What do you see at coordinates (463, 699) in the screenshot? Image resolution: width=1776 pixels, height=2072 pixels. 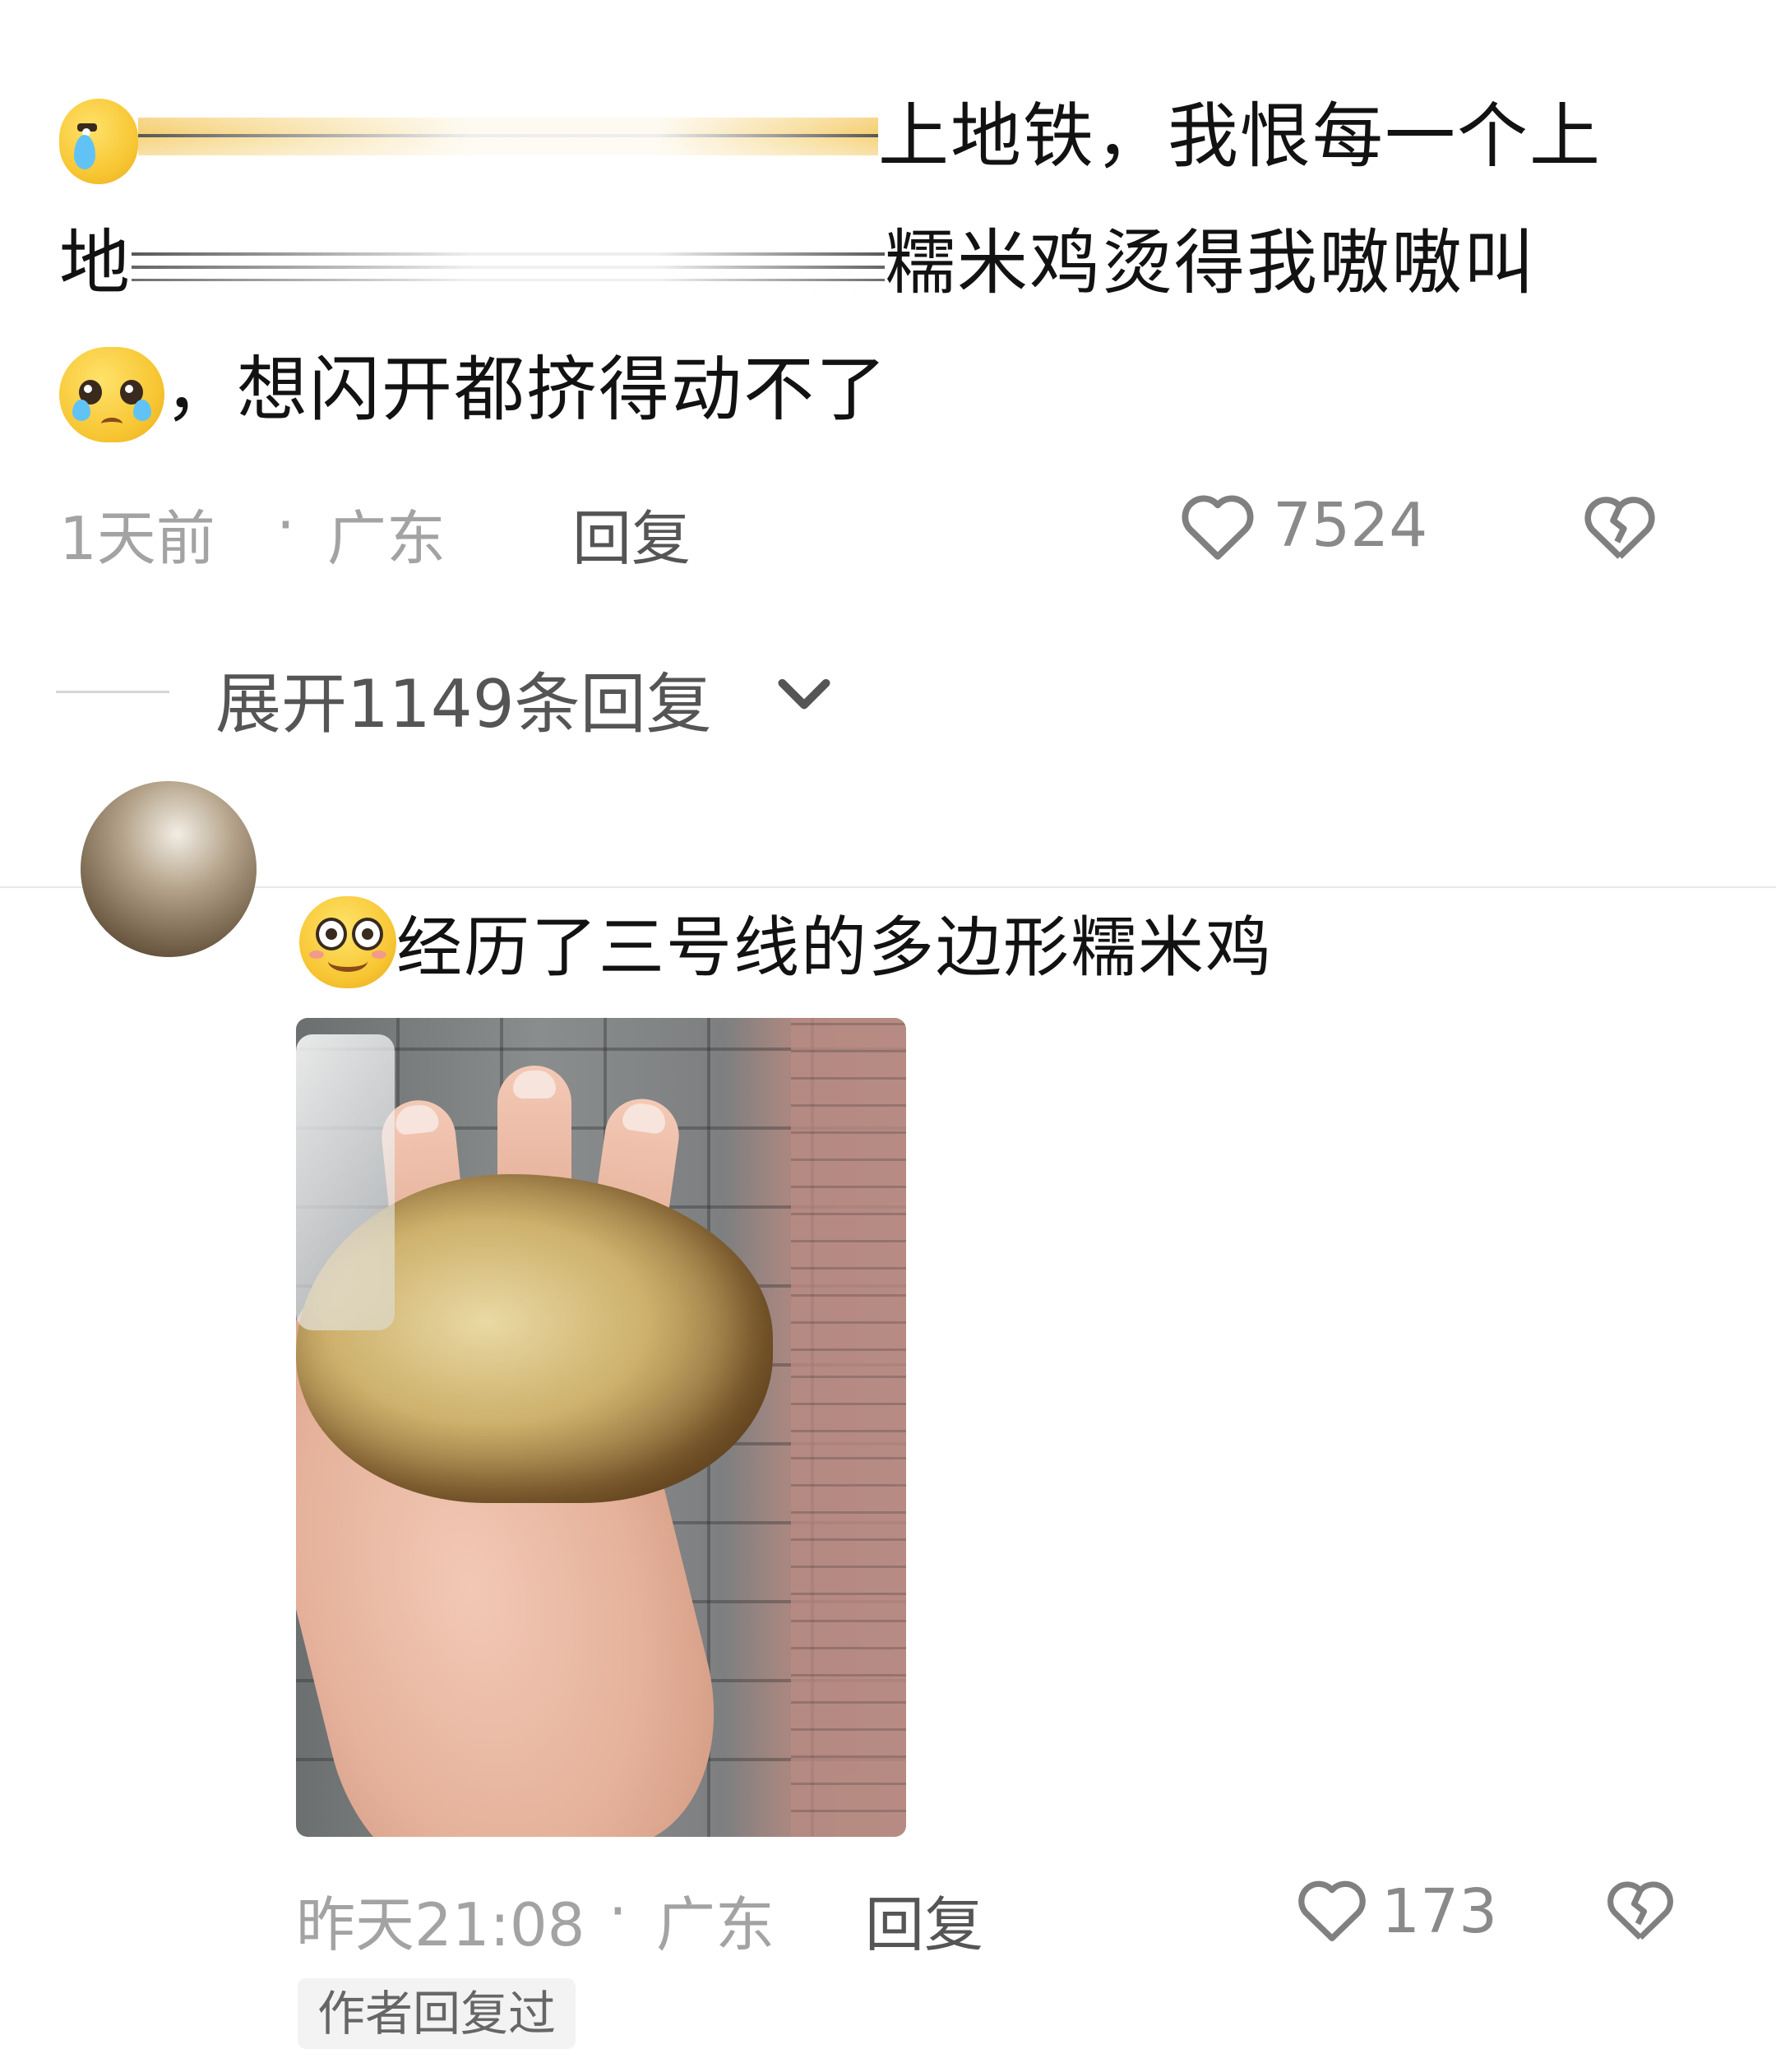 I see `expand-replies-button: 展开1149条回复` at bounding box center [463, 699].